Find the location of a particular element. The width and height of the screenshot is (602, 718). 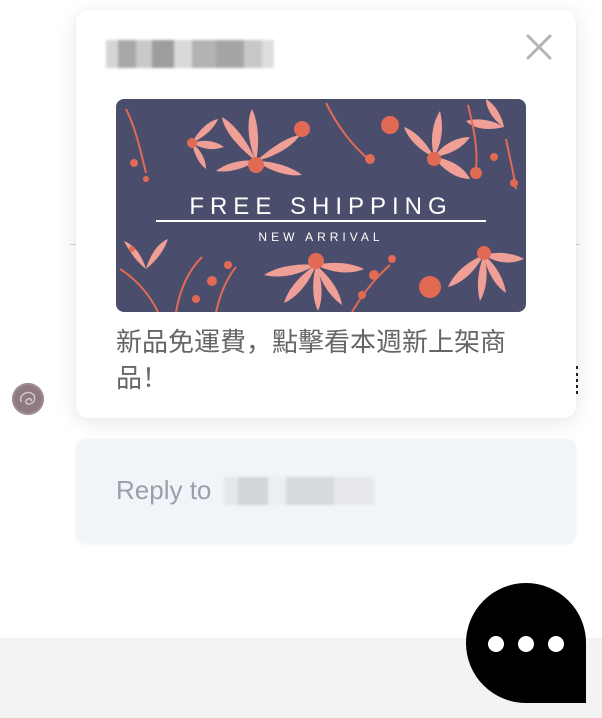

chat-launcher-button is located at coordinates (526, 643).